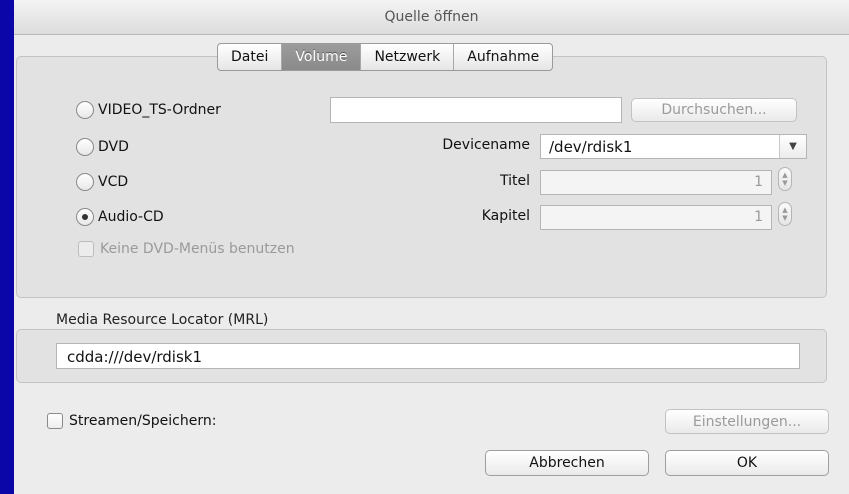 The height and width of the screenshot is (494, 849). Describe the element at coordinates (476, 110) in the screenshot. I see `video-ts-path-input` at that location.